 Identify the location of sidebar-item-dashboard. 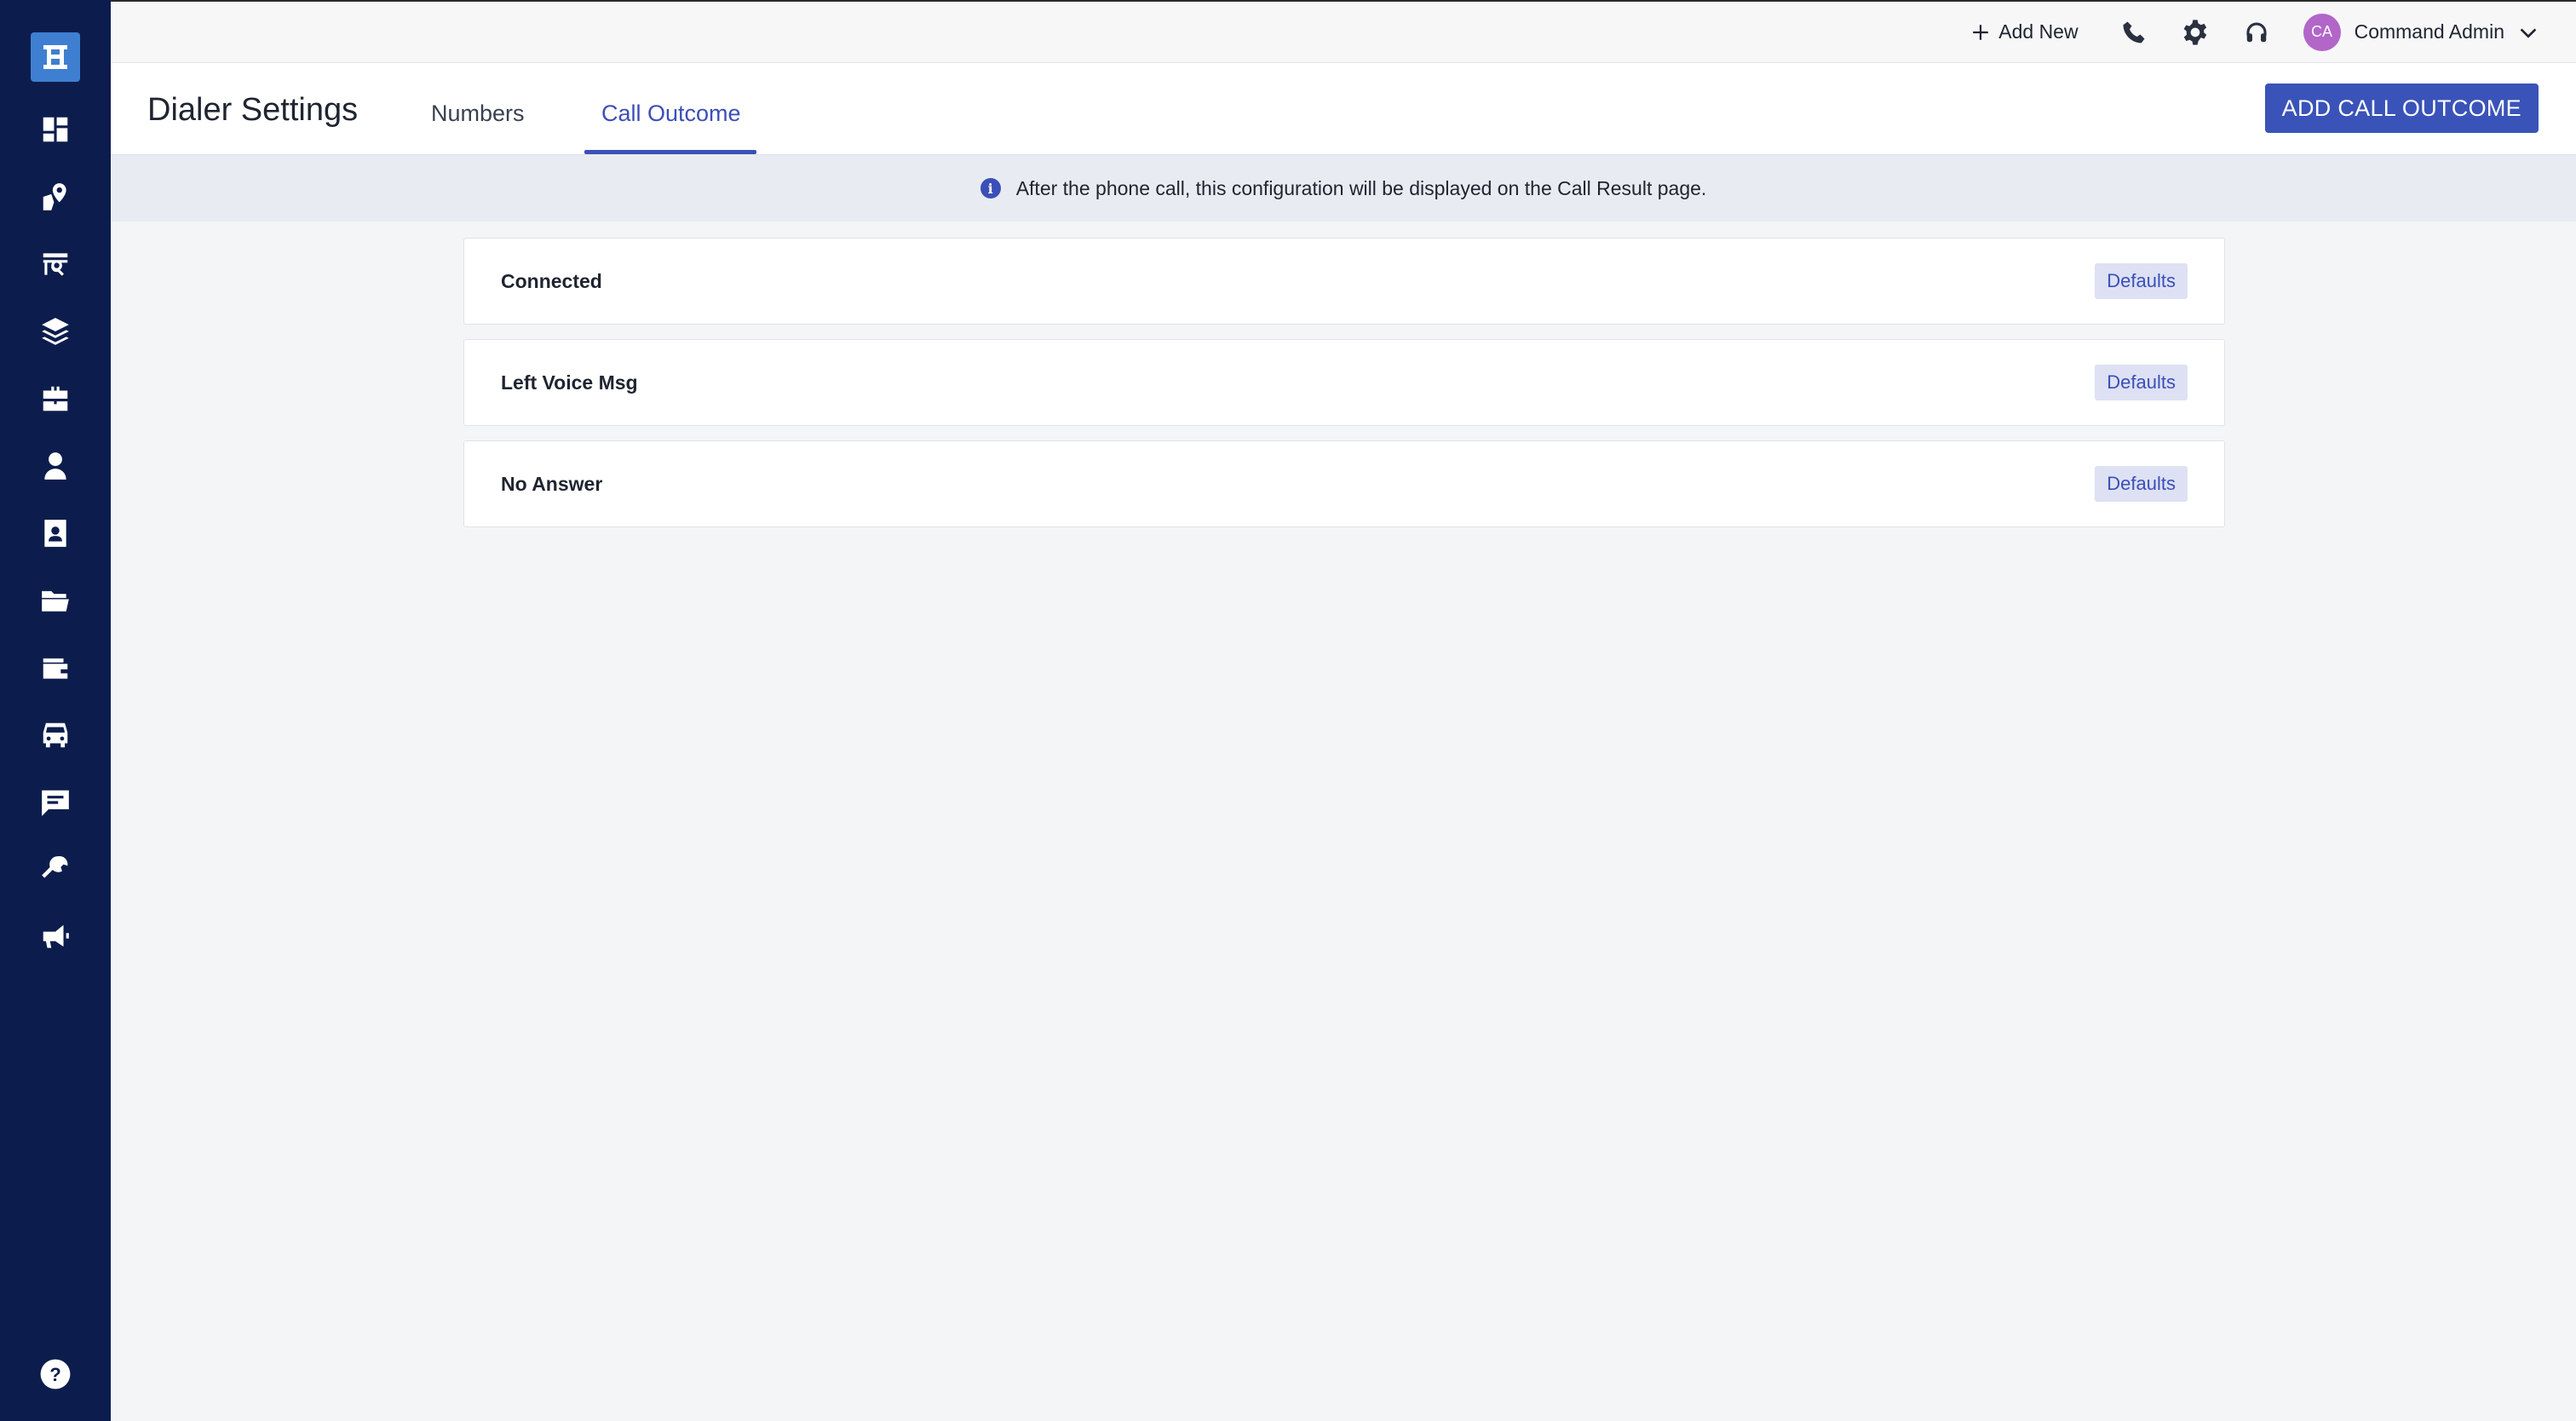
(56, 129).